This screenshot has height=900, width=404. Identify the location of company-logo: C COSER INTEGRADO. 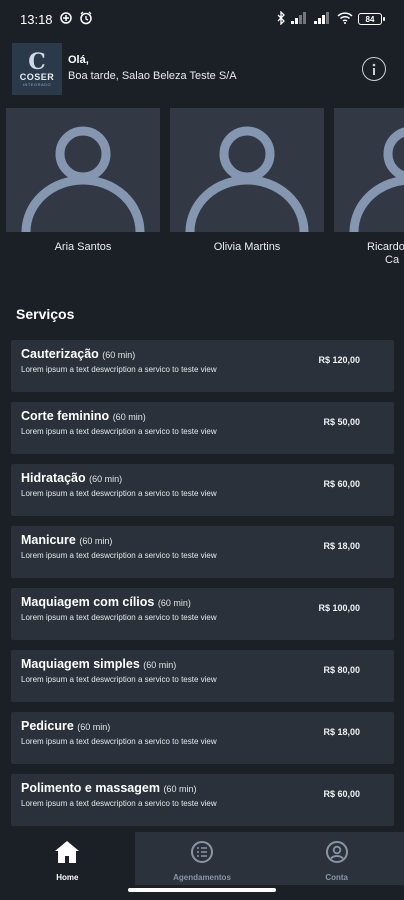
(37, 69).